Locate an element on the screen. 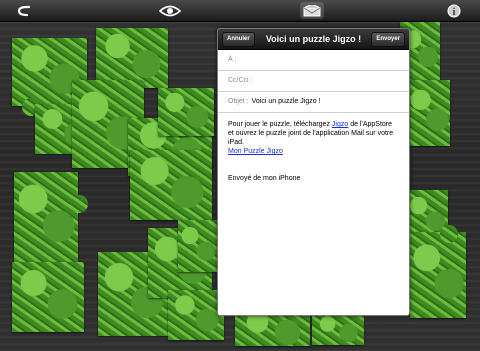 Image resolution: width=480 pixels, height=351 pixels. to-field: À : is located at coordinates (313, 60).